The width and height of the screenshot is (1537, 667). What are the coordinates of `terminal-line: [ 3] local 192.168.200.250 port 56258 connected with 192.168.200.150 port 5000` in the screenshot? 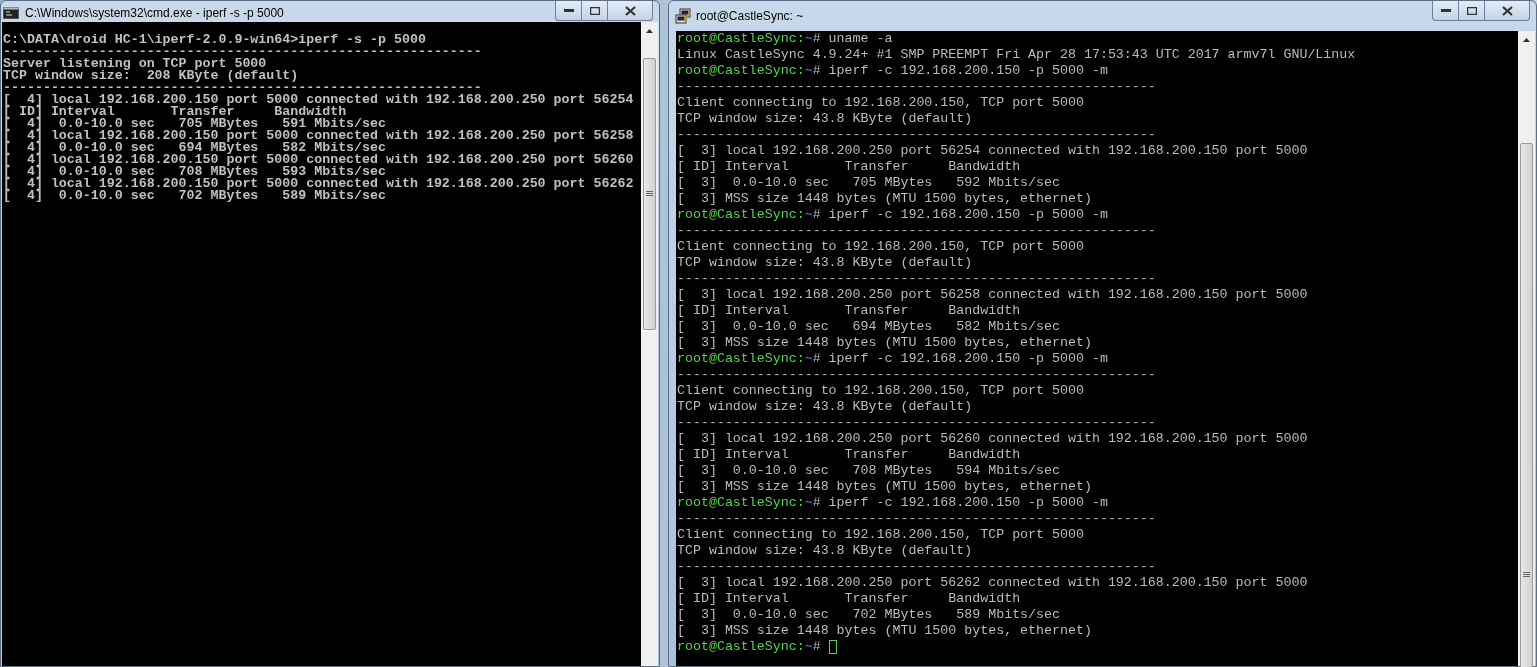 It's located at (993, 295).